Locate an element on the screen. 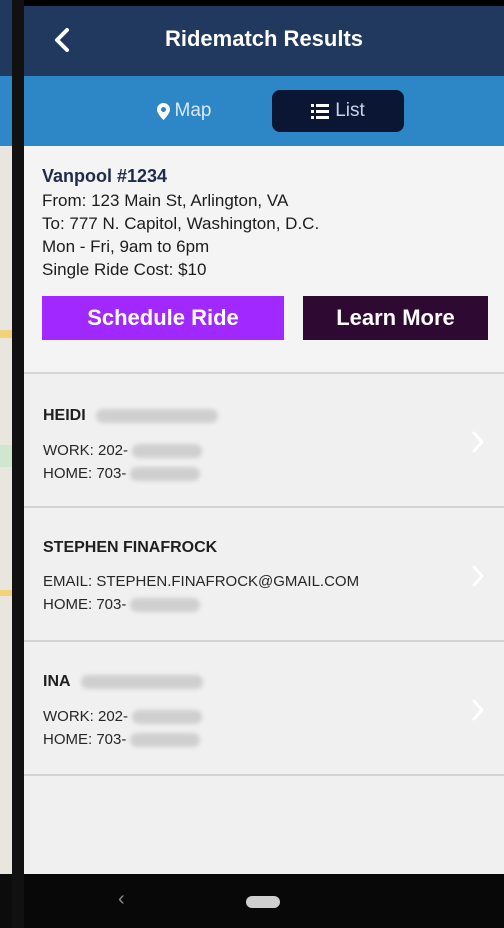 This screenshot has width=504, height=928. vanpool-cost: Single Ride Cost: $10 is located at coordinates (124, 269).